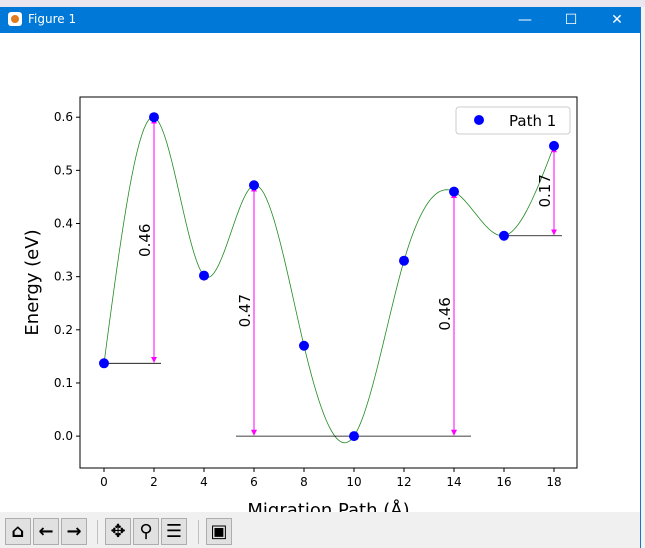 This screenshot has width=645, height=548. I want to click on y-tick-label: 0.3, so click(63, 277).